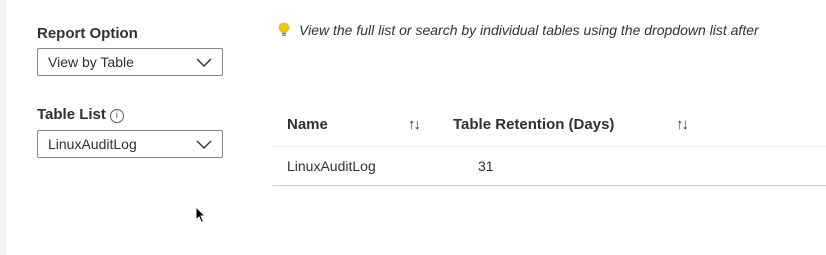 The height and width of the screenshot is (255, 826). I want to click on report-option-label-text: Report Option, so click(87, 33).